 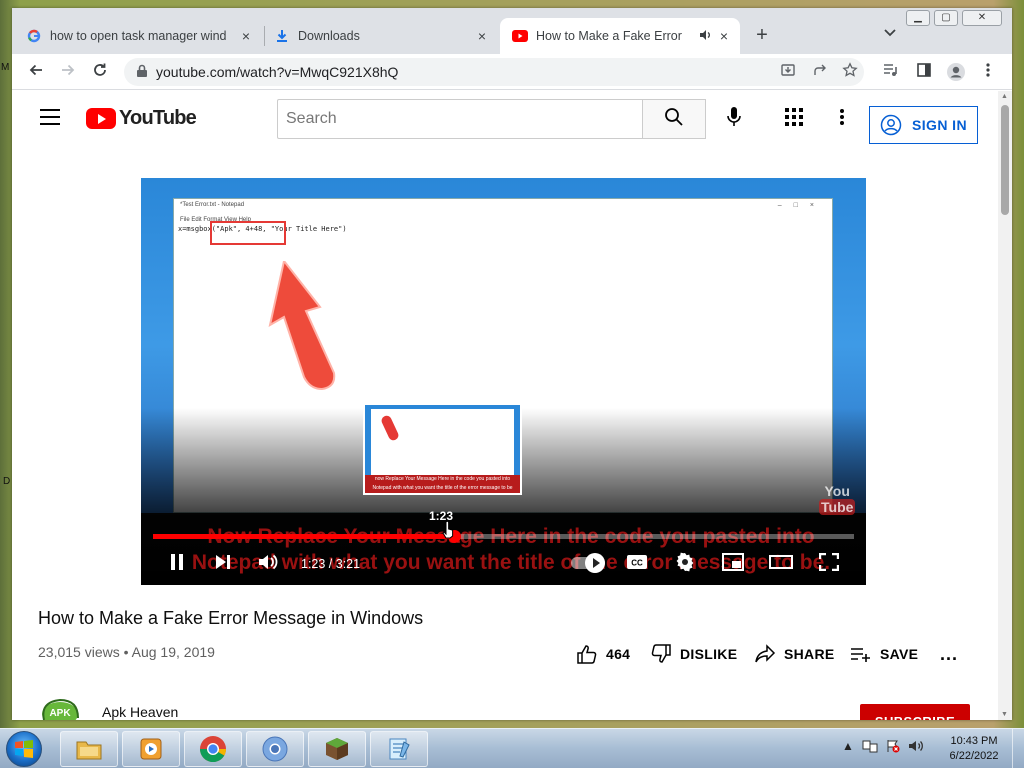 What do you see at coordinates (850, 72) in the screenshot?
I see `bookmark-star-icon` at bounding box center [850, 72].